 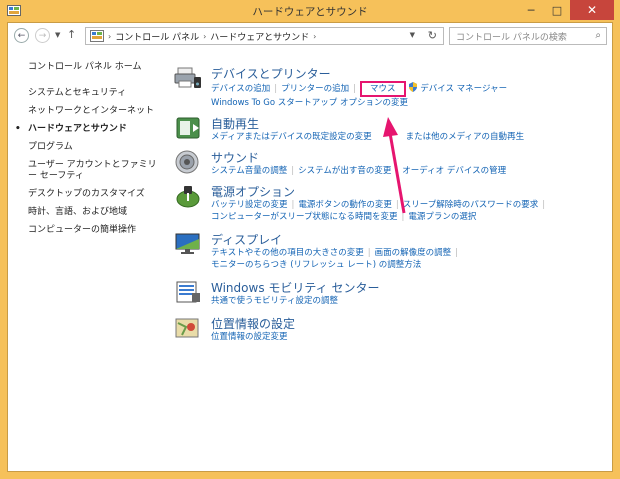 I want to click on mobility-center-icon, so click(x=188, y=292).